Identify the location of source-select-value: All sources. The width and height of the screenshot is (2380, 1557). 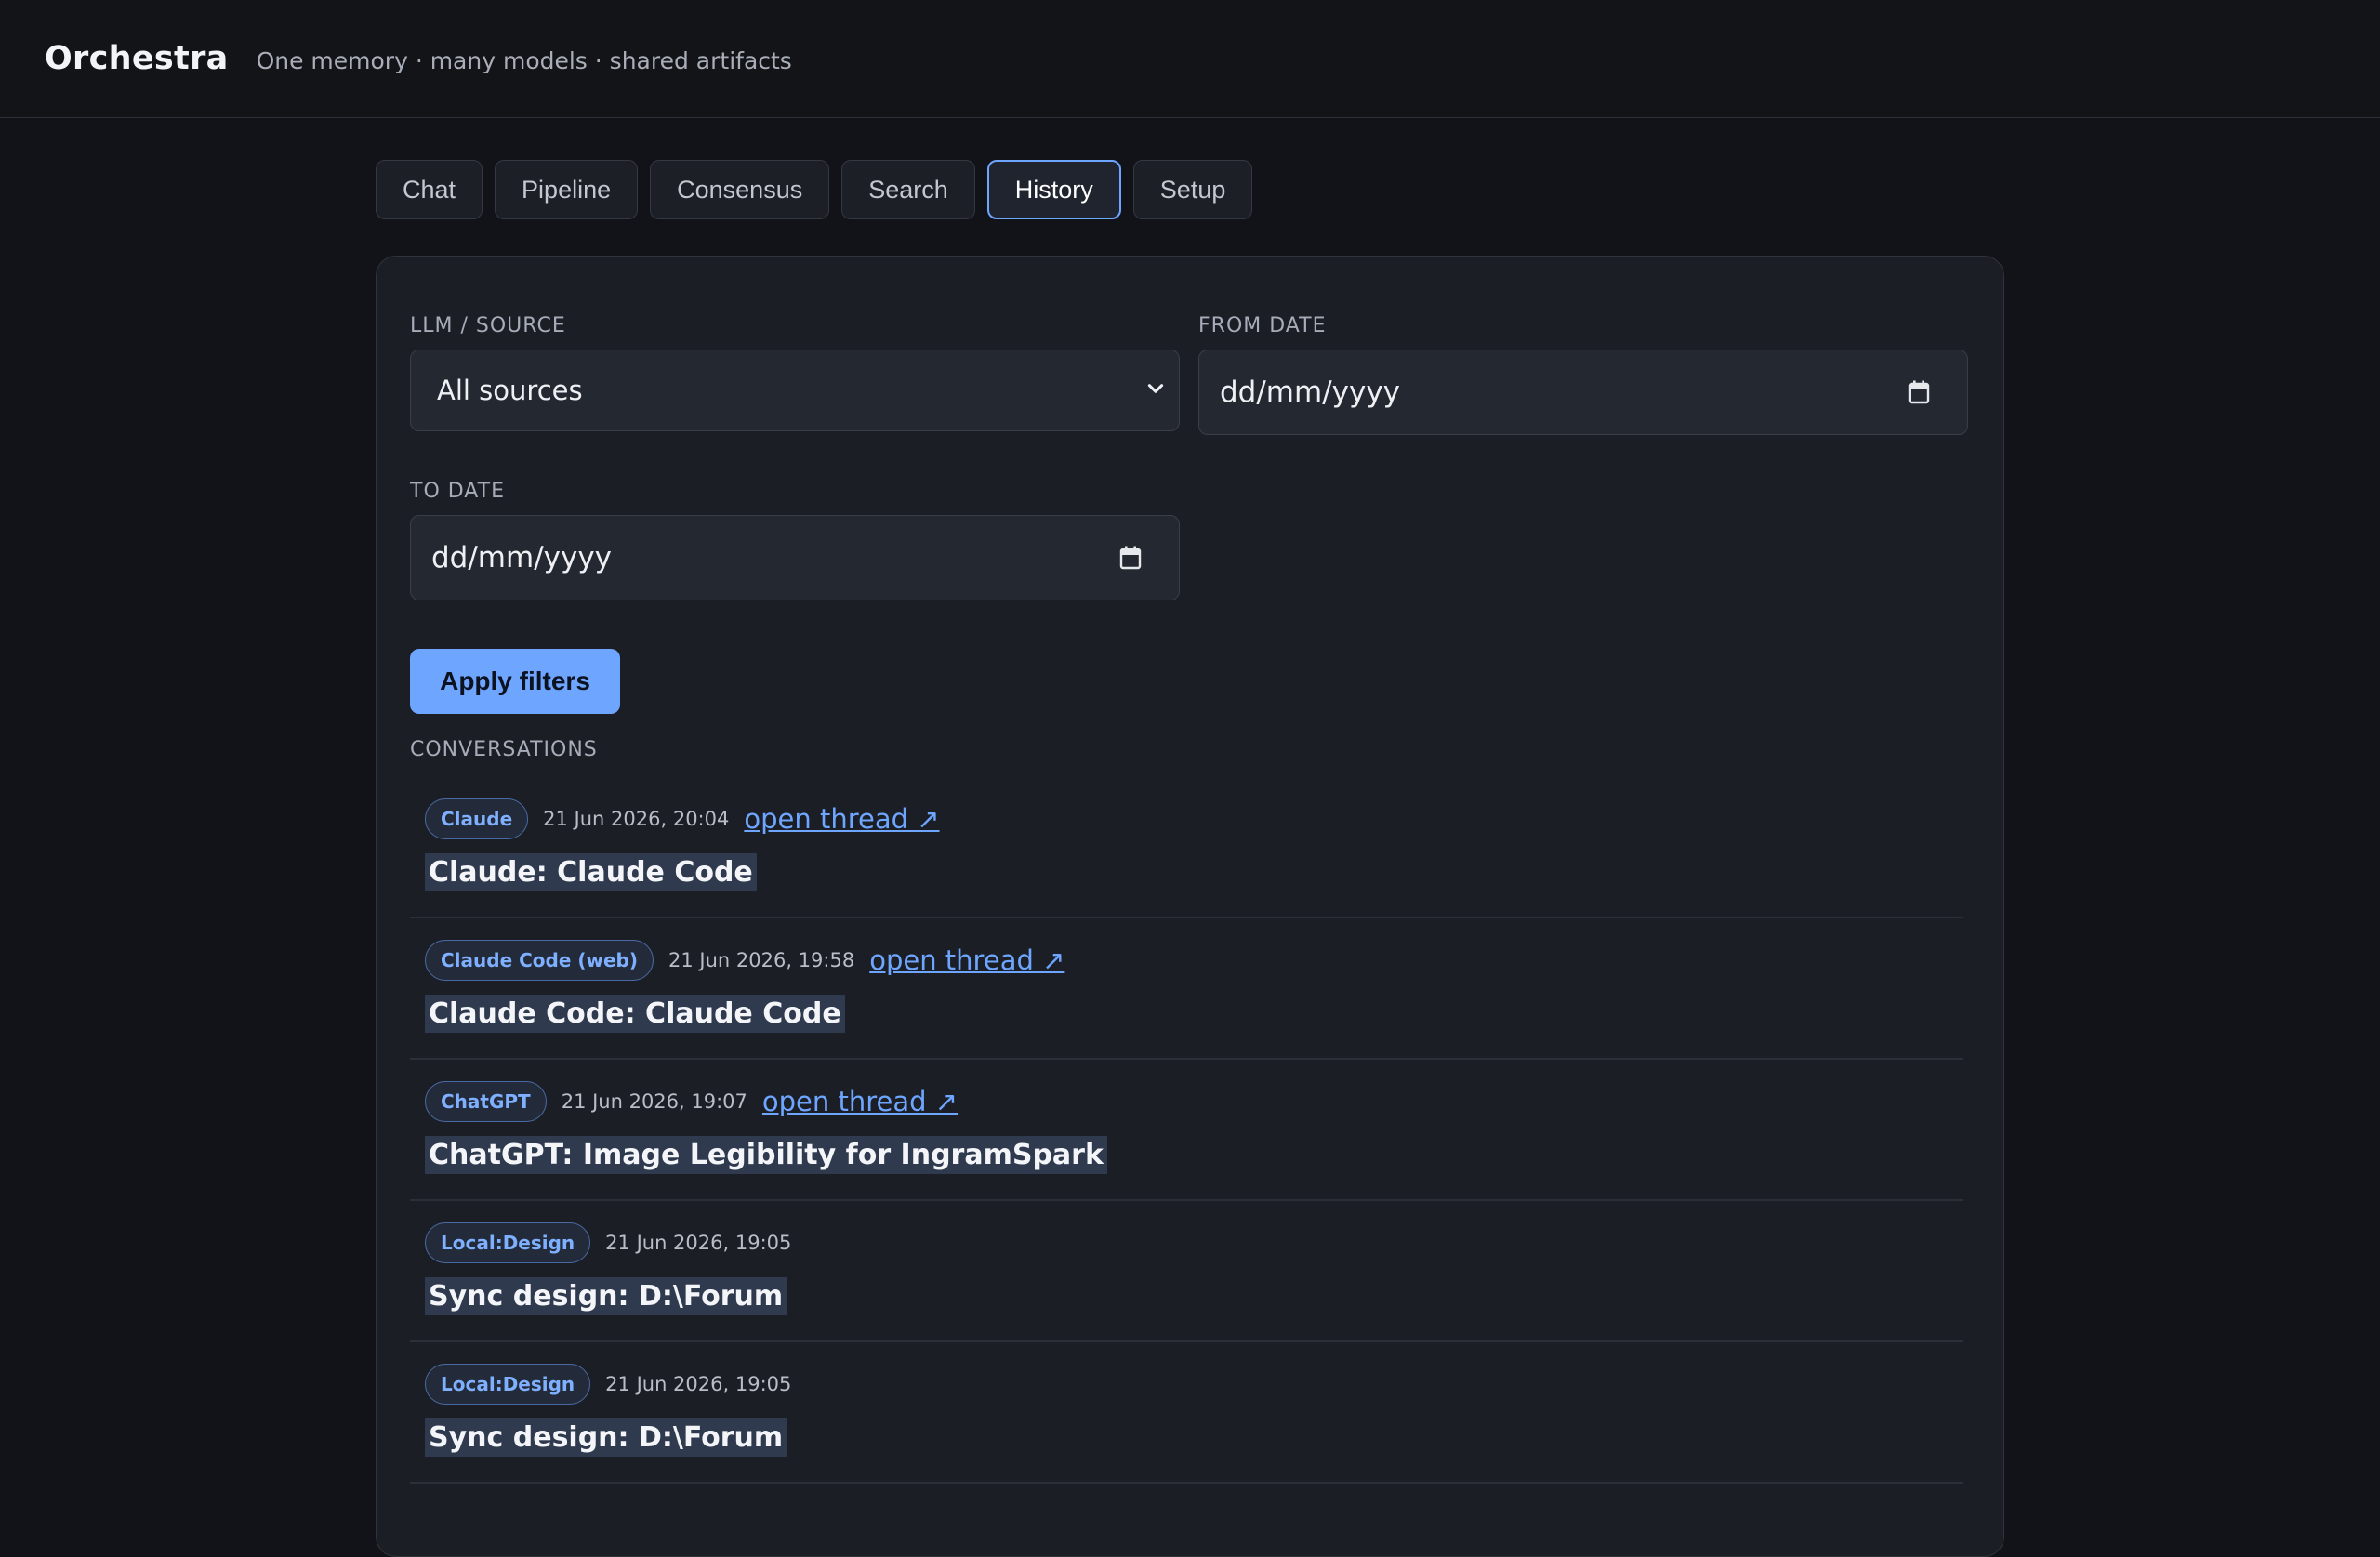
(510, 390).